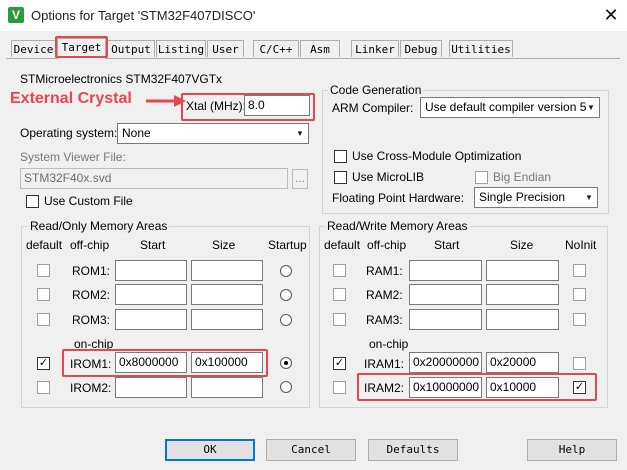 This screenshot has height=470, width=627. Describe the element at coordinates (32, 201) in the screenshot. I see `use-custom-file-checkbox` at that location.